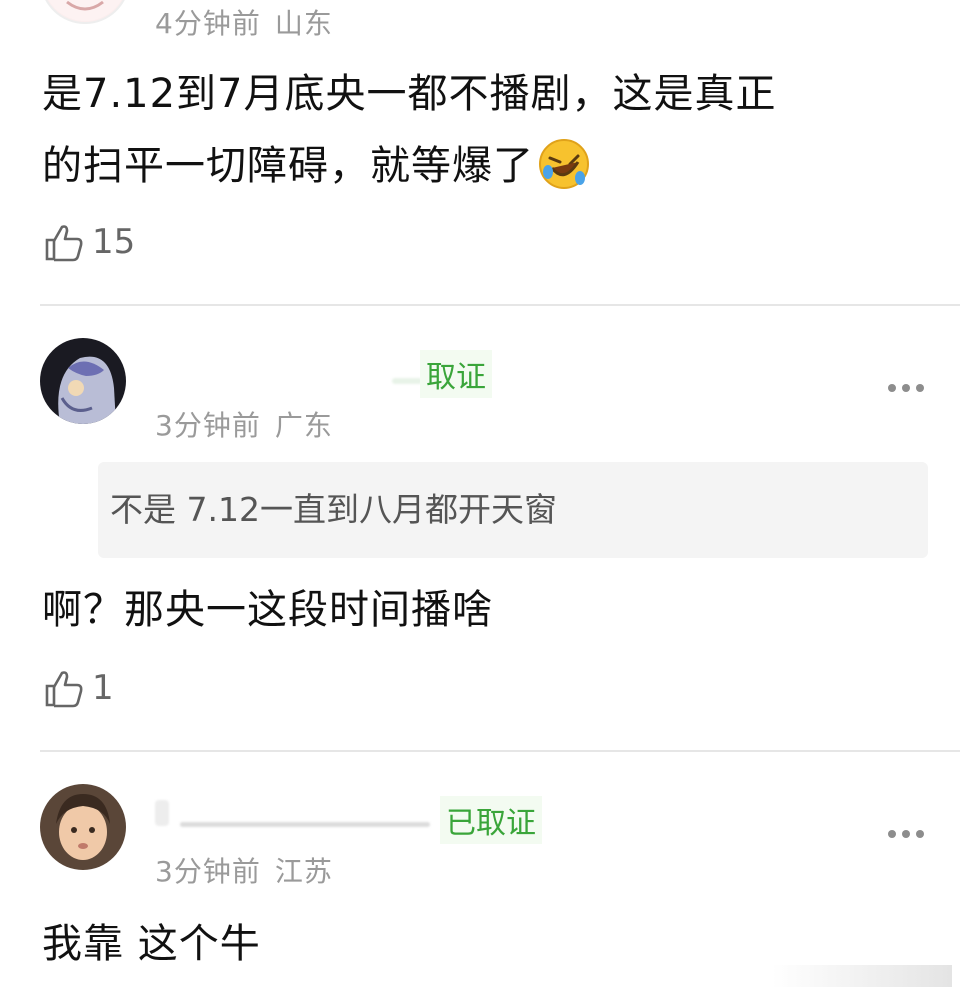 Image resolution: width=960 pixels, height=995 pixels. Describe the element at coordinates (862, 976) in the screenshot. I see `watermark` at that location.